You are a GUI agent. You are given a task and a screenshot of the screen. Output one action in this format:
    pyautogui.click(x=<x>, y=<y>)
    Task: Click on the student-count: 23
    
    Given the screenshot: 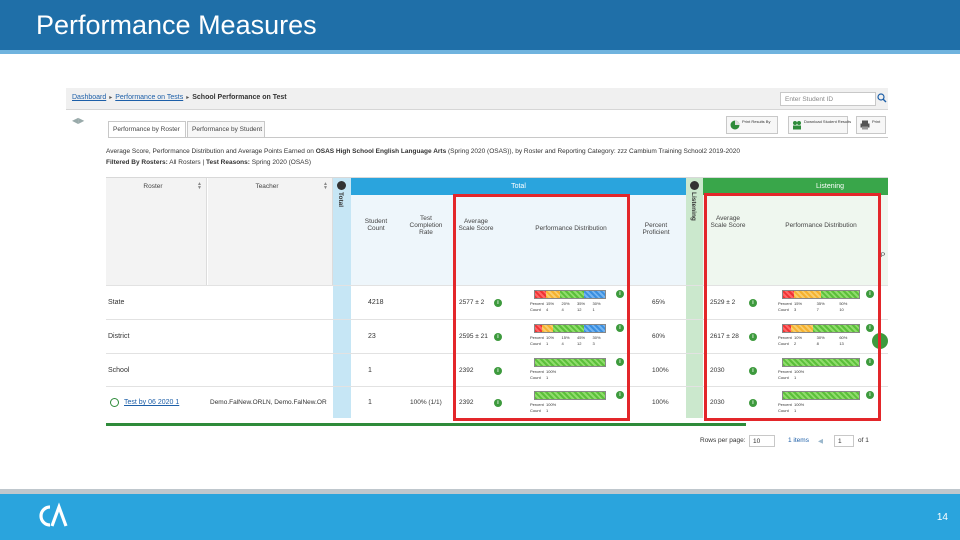 What is the action you would take?
    pyautogui.click(x=372, y=336)
    